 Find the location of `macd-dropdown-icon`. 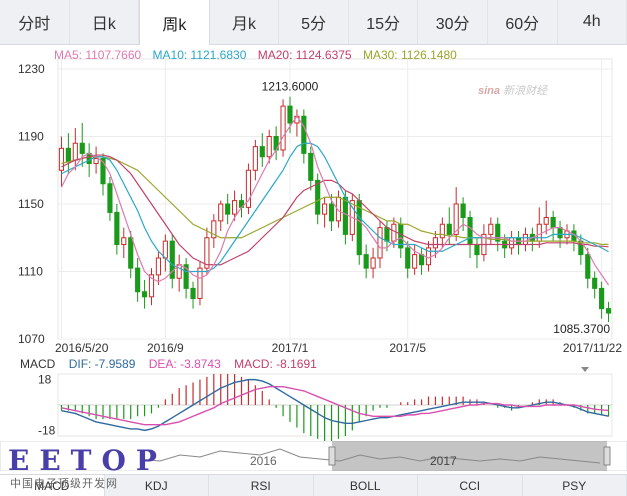

macd-dropdown-icon is located at coordinates (585, 369).